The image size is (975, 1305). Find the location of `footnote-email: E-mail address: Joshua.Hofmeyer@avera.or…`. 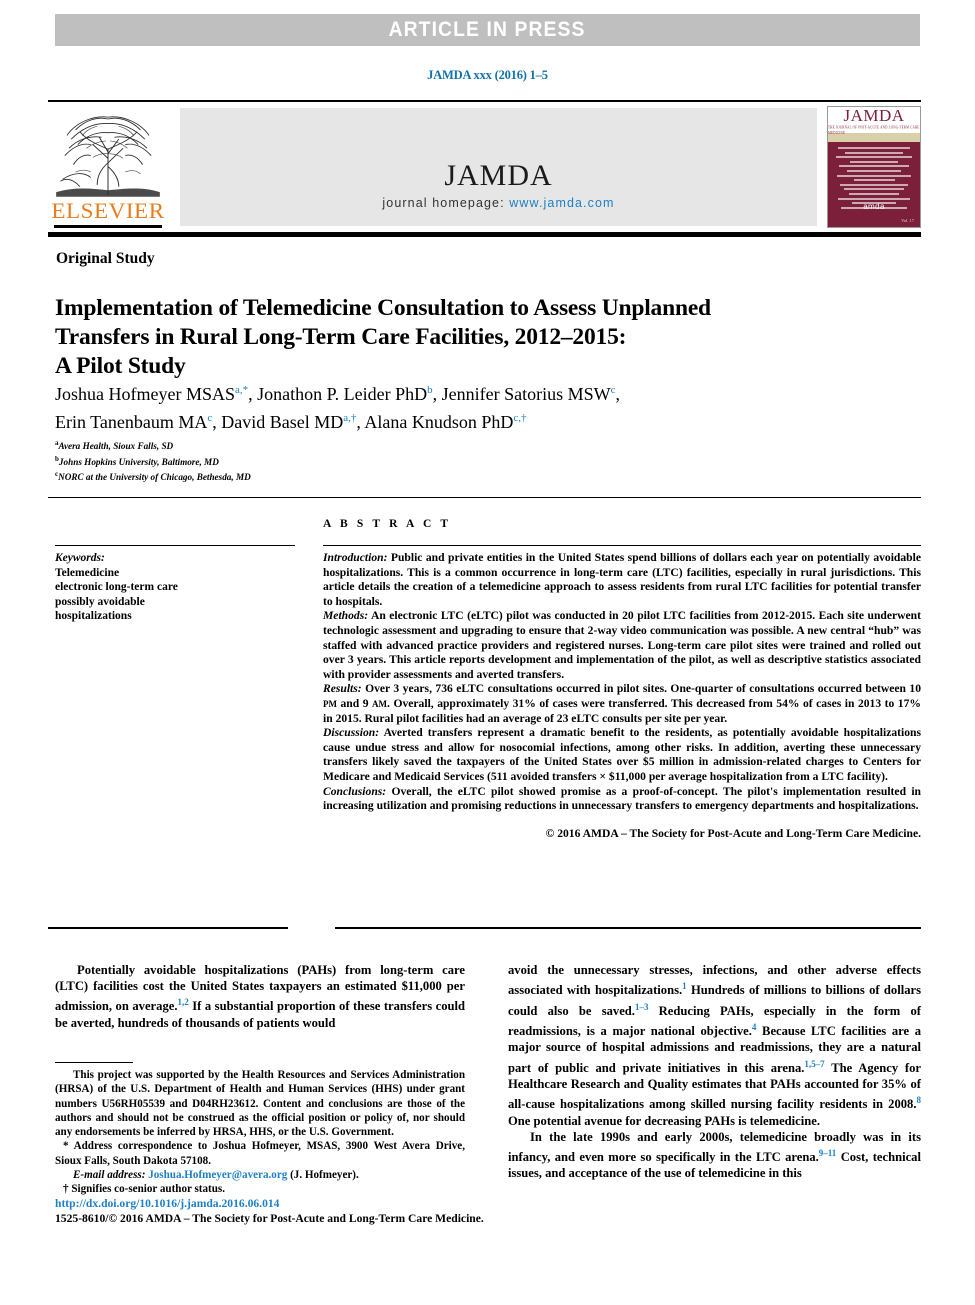

footnote-email: E-mail address: Joshua.Hofmeyer@avera.or… is located at coordinates (260, 1175).